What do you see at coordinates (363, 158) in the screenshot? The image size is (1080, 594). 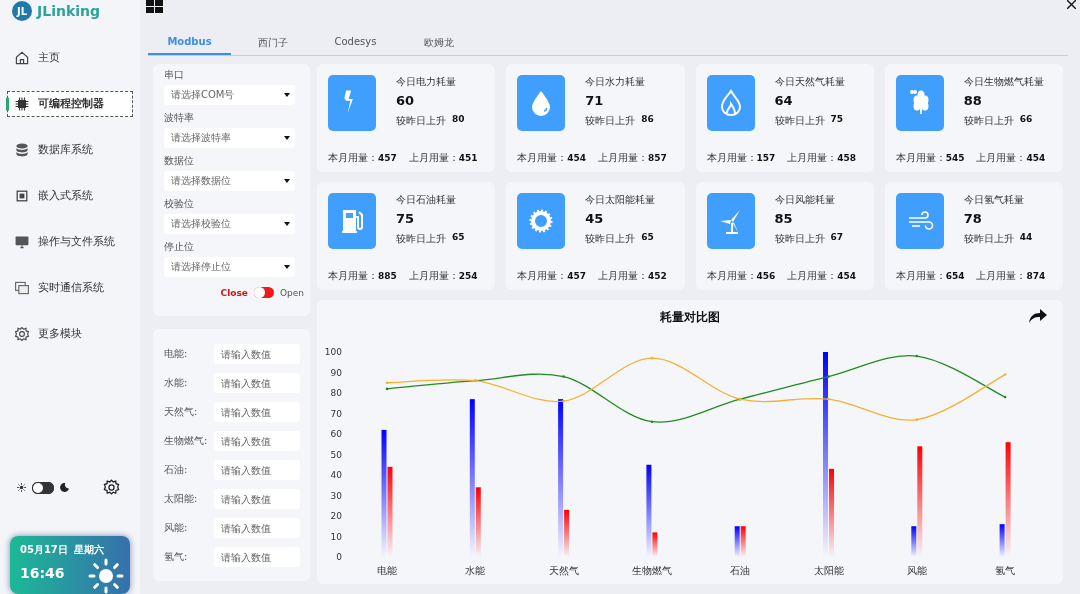 I see `month-usage: 本月用量：457` at bounding box center [363, 158].